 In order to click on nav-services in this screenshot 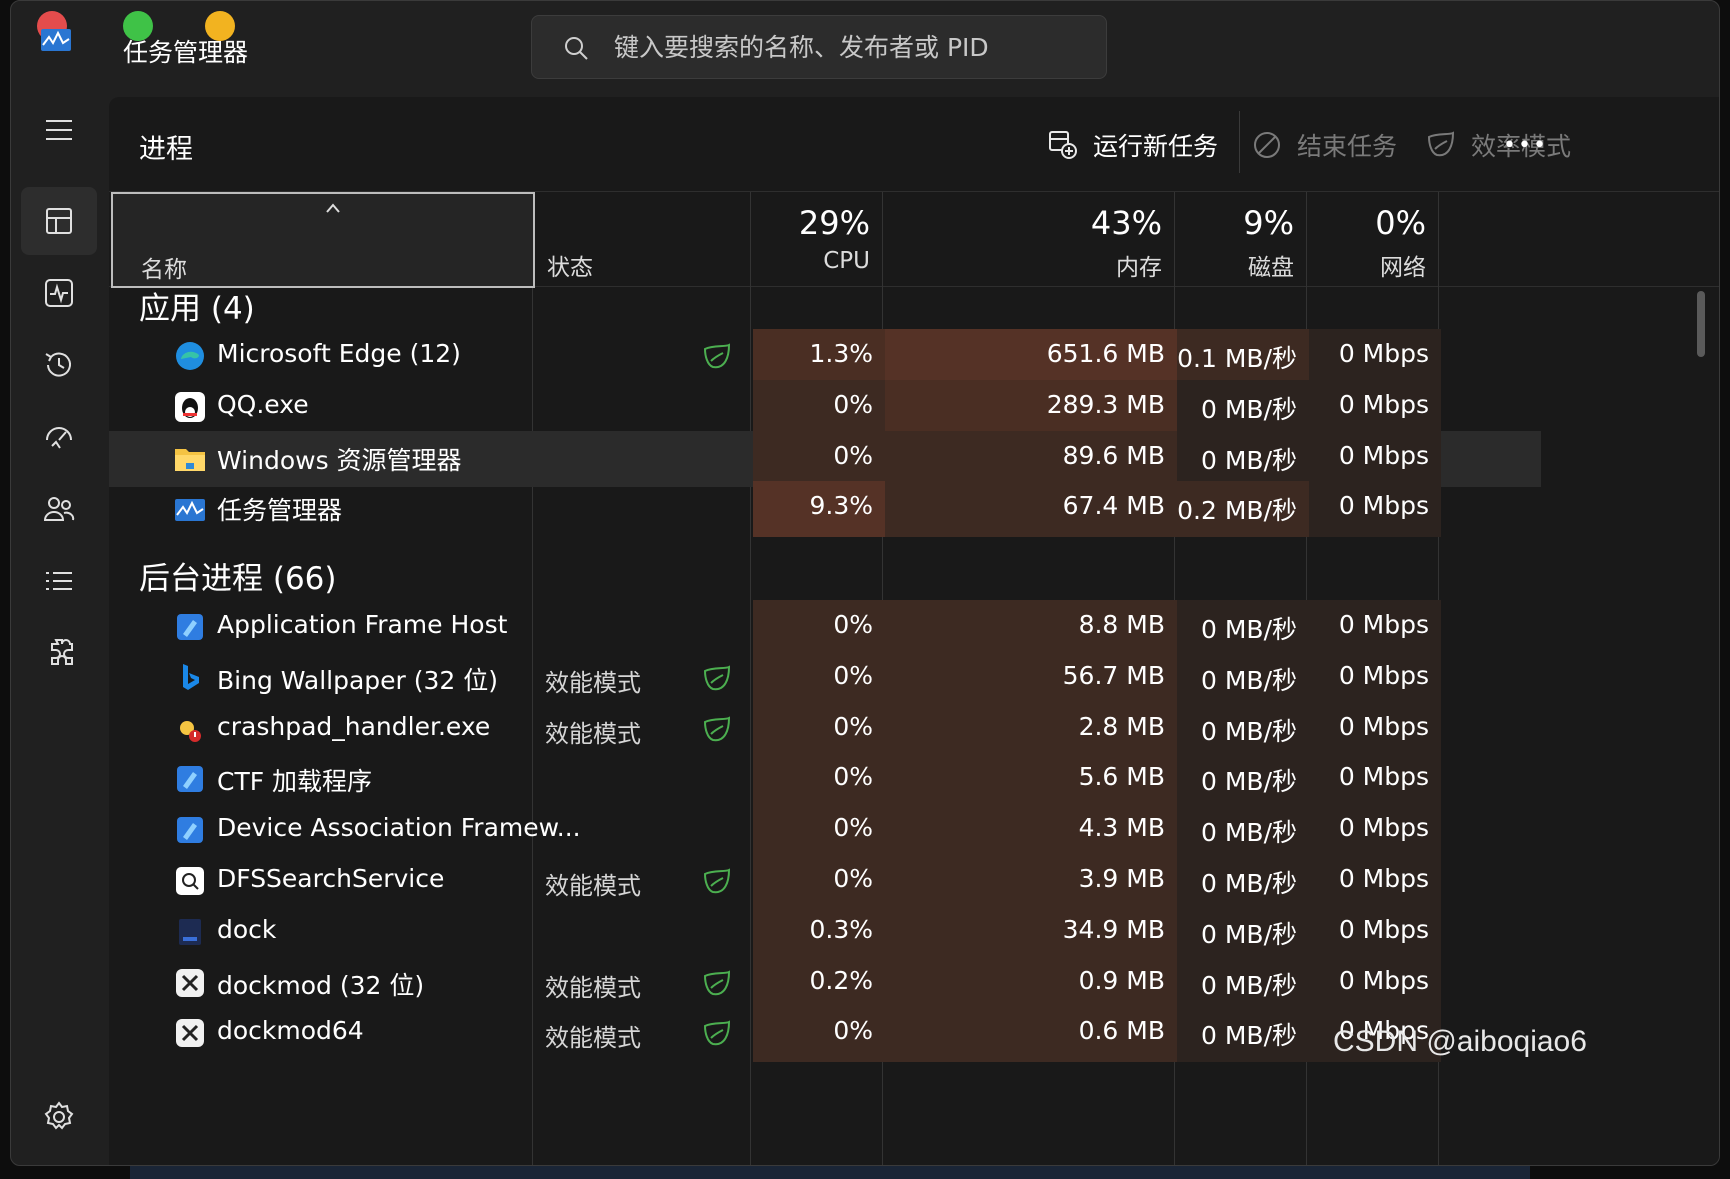, I will do `click(59, 653)`.